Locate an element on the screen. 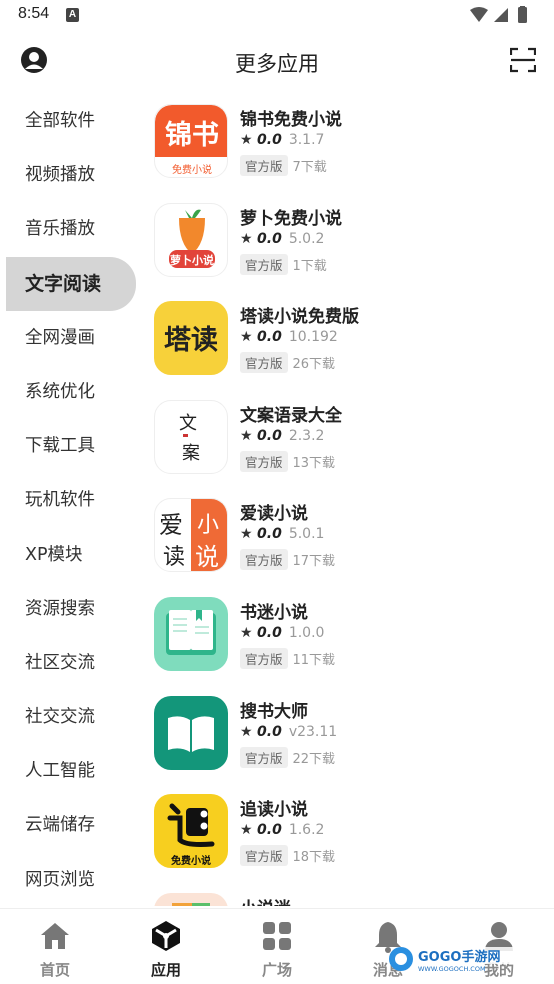 The image size is (554, 984). app-info: 官方版 13下载 is located at coordinates (287, 461).